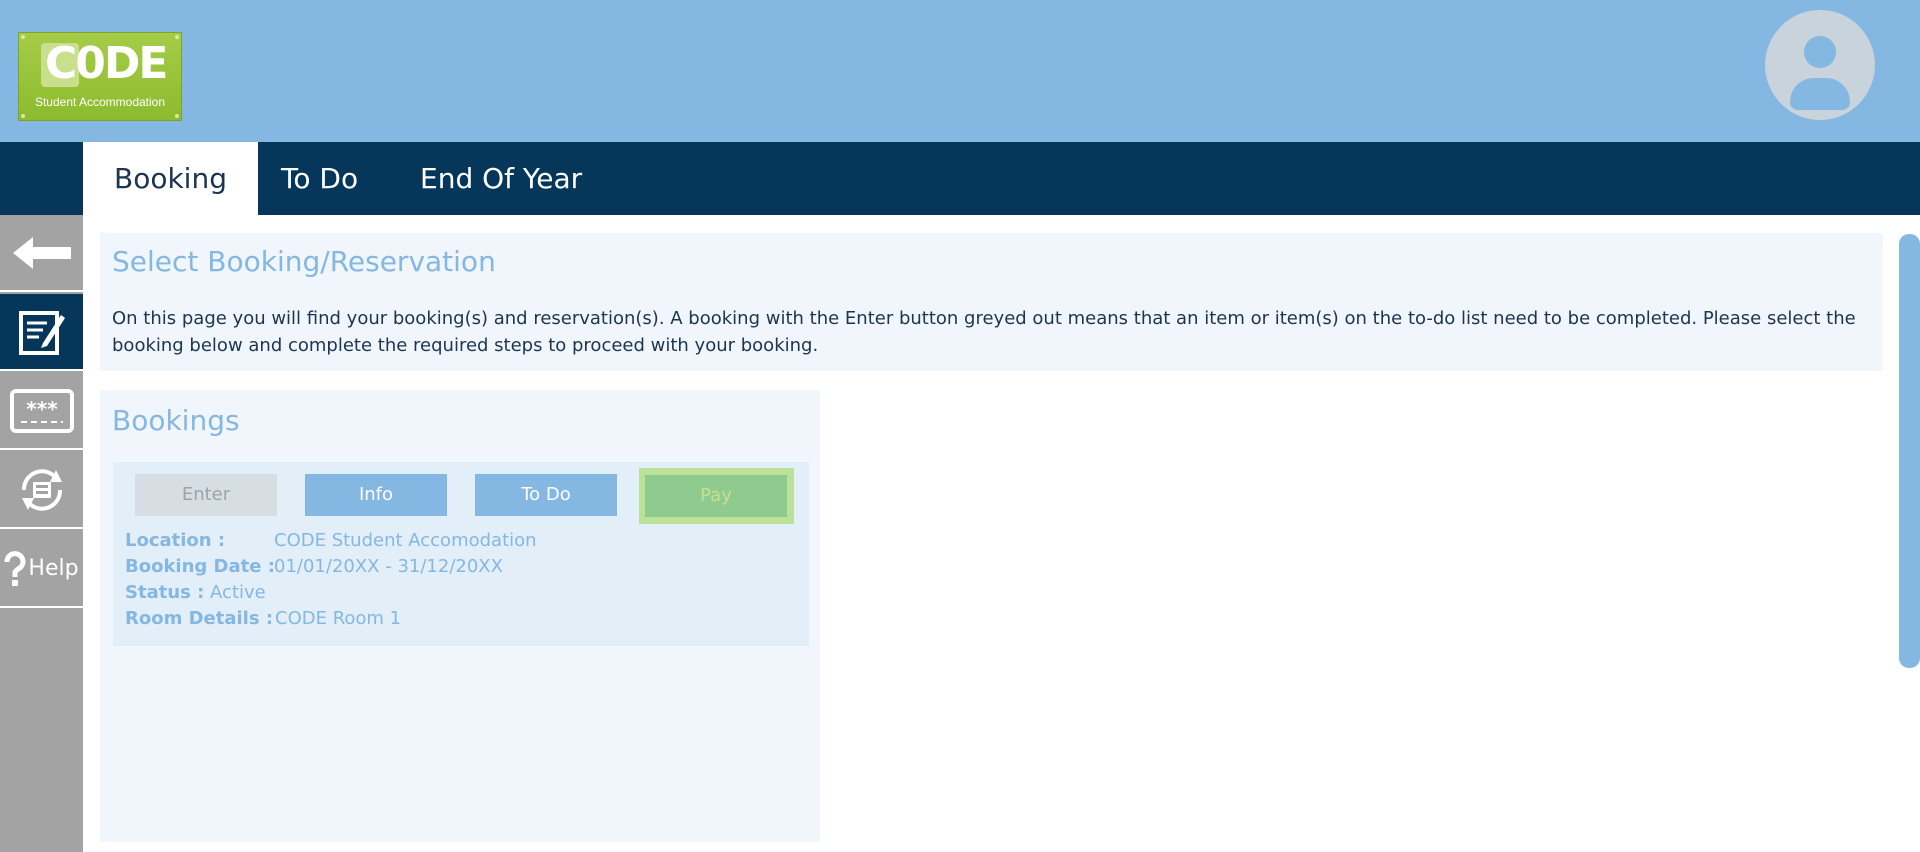 This screenshot has height=852, width=1920. Describe the element at coordinates (1909, 451) in the screenshot. I see `scrollbar-thumb` at that location.